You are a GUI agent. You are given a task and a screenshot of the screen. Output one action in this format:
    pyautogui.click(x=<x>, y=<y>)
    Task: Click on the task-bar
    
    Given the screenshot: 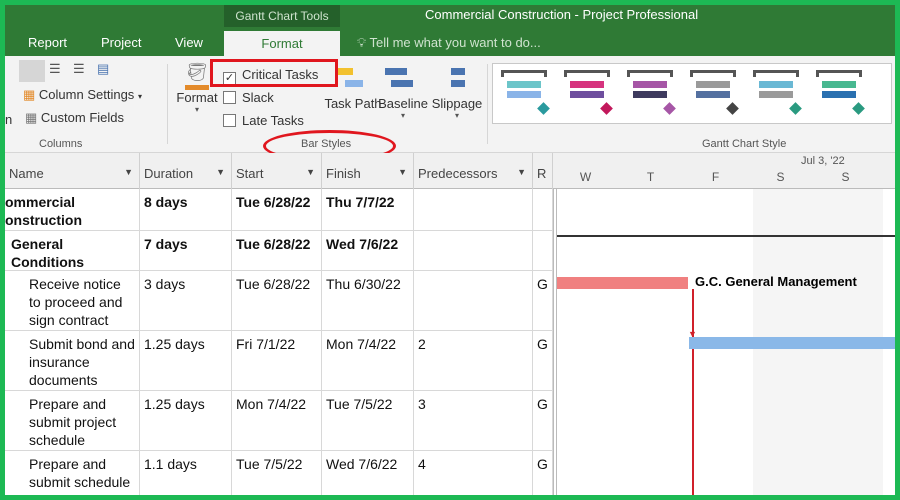 What is the action you would take?
    pyautogui.click(x=792, y=343)
    